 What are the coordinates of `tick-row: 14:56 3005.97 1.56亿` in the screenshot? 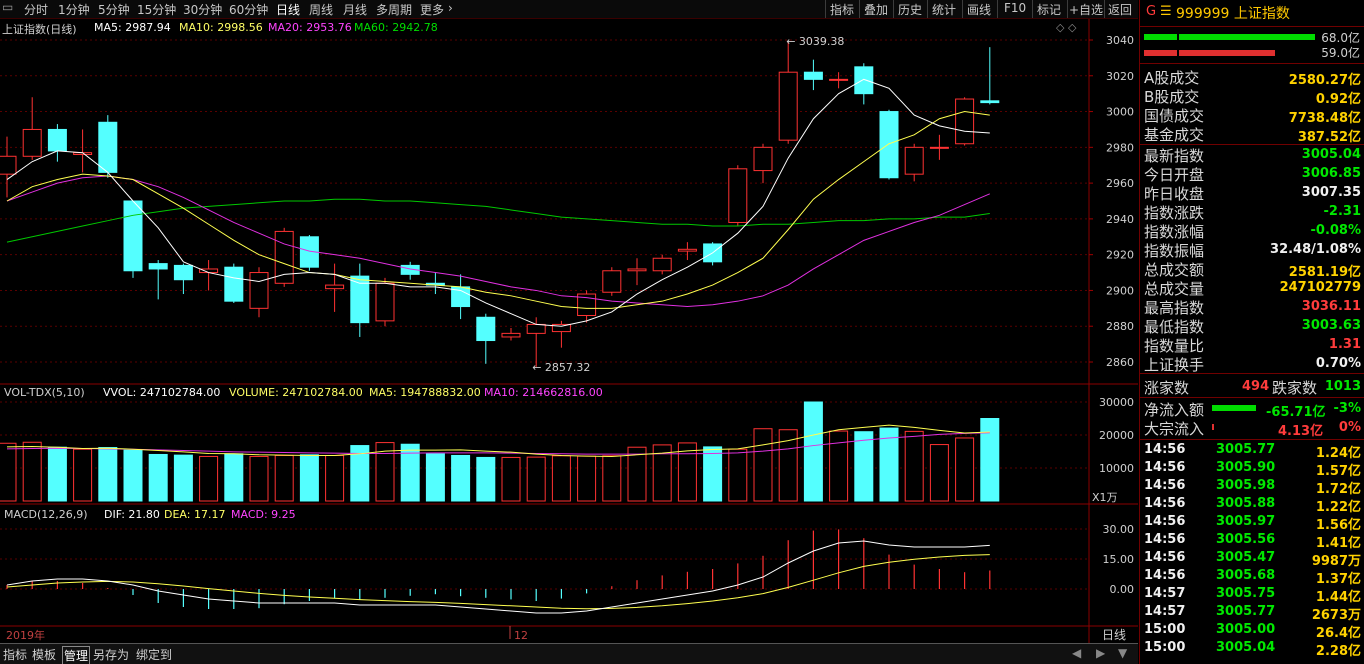 It's located at (1252, 523).